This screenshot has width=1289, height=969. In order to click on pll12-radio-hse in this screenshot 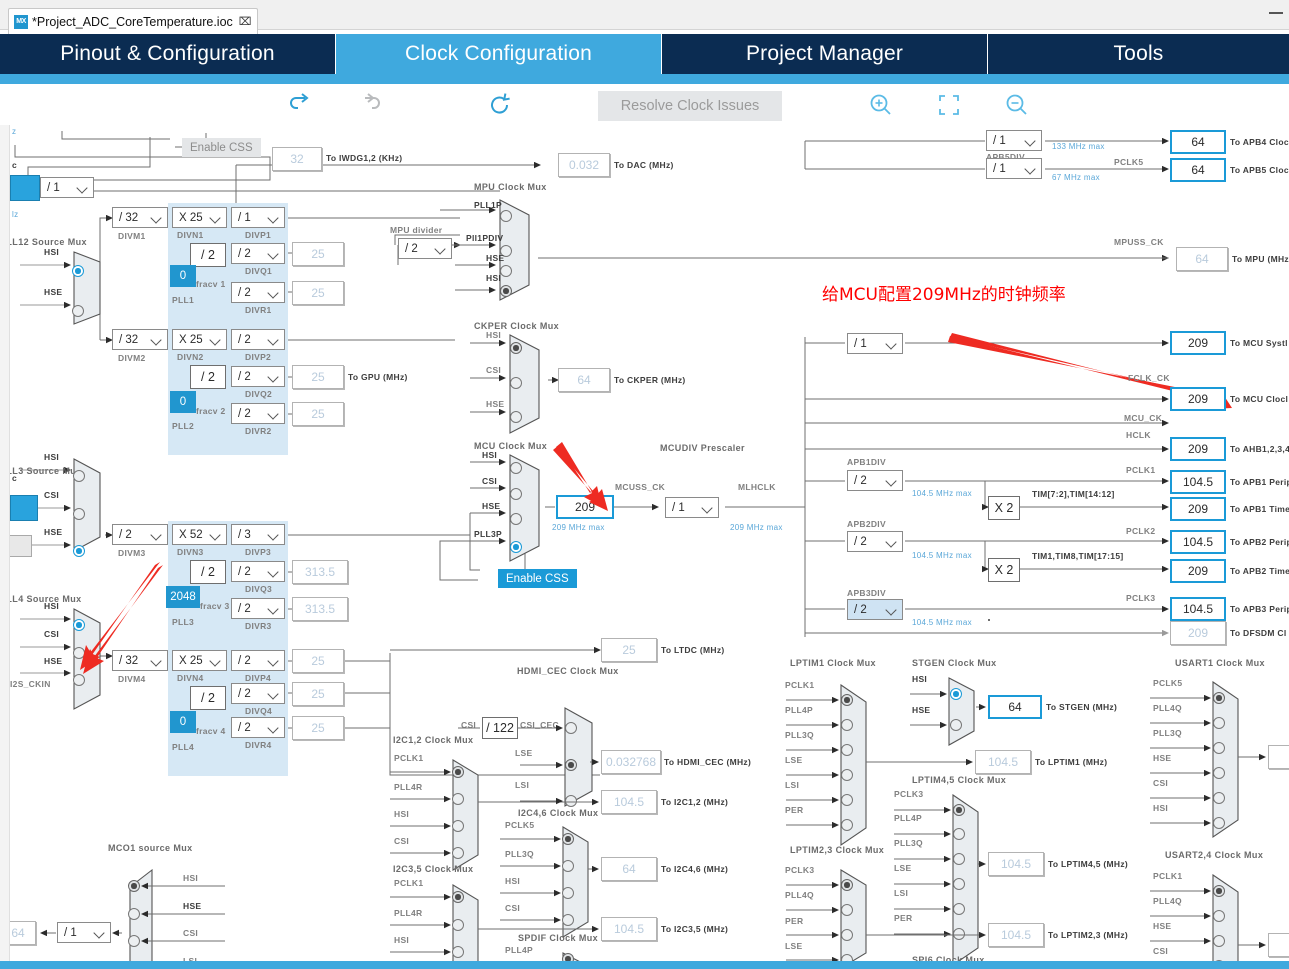, I will do `click(78, 311)`.